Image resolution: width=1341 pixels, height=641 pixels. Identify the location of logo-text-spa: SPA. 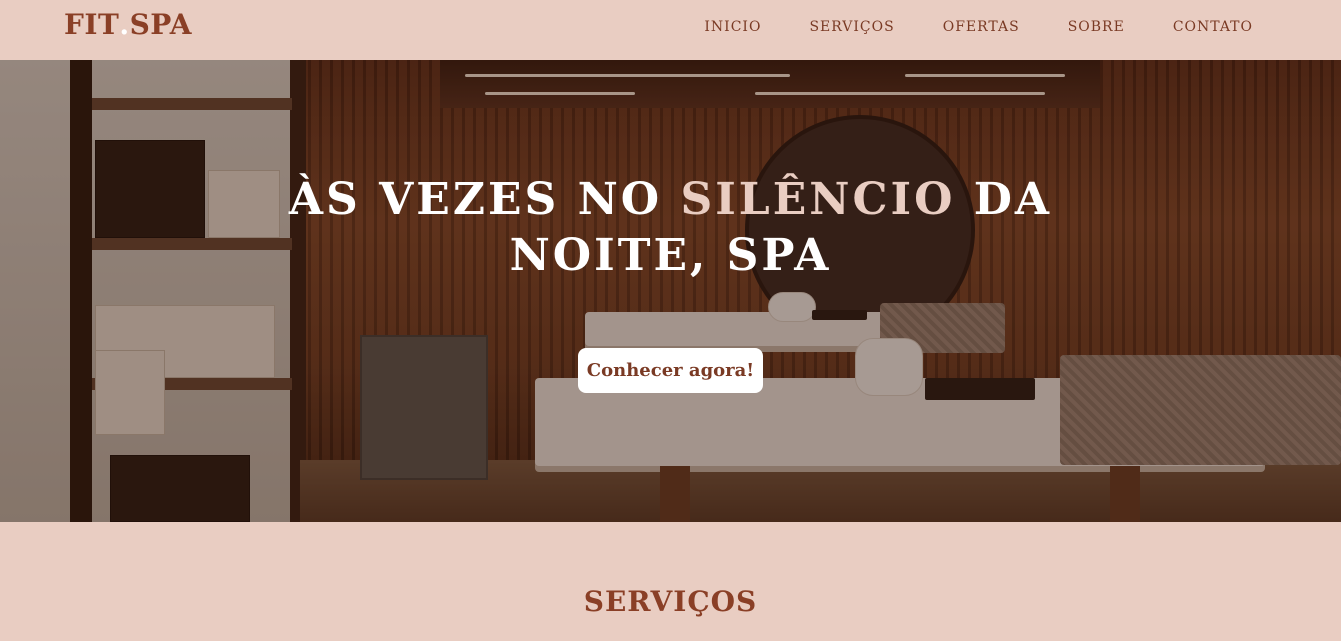
(161, 24).